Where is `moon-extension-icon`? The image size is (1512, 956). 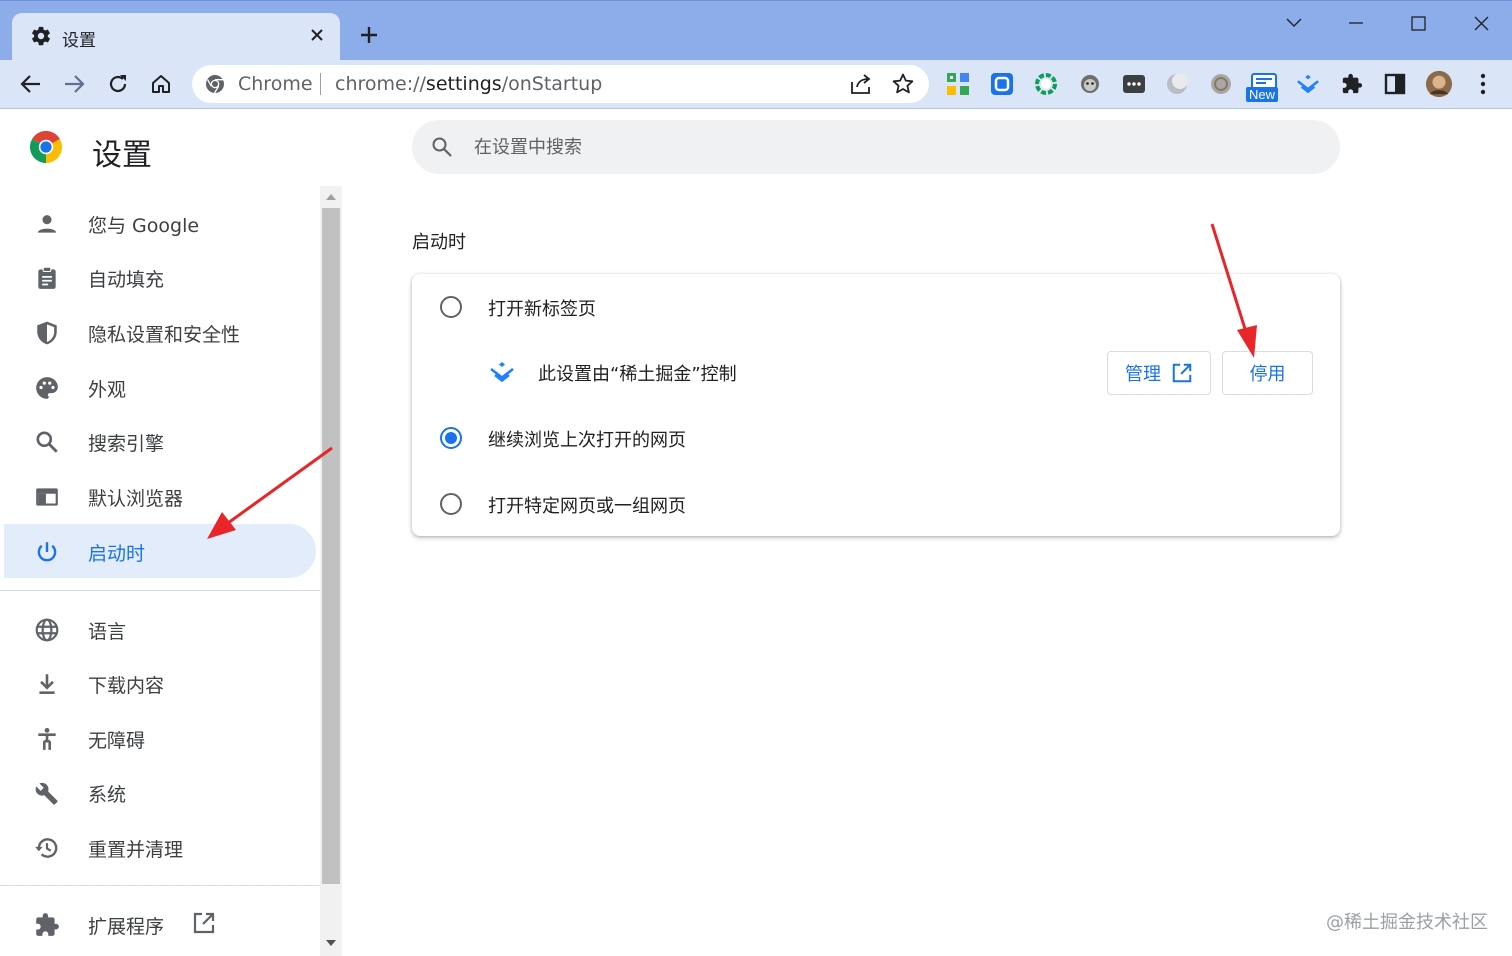
moon-extension-icon is located at coordinates (1177, 83).